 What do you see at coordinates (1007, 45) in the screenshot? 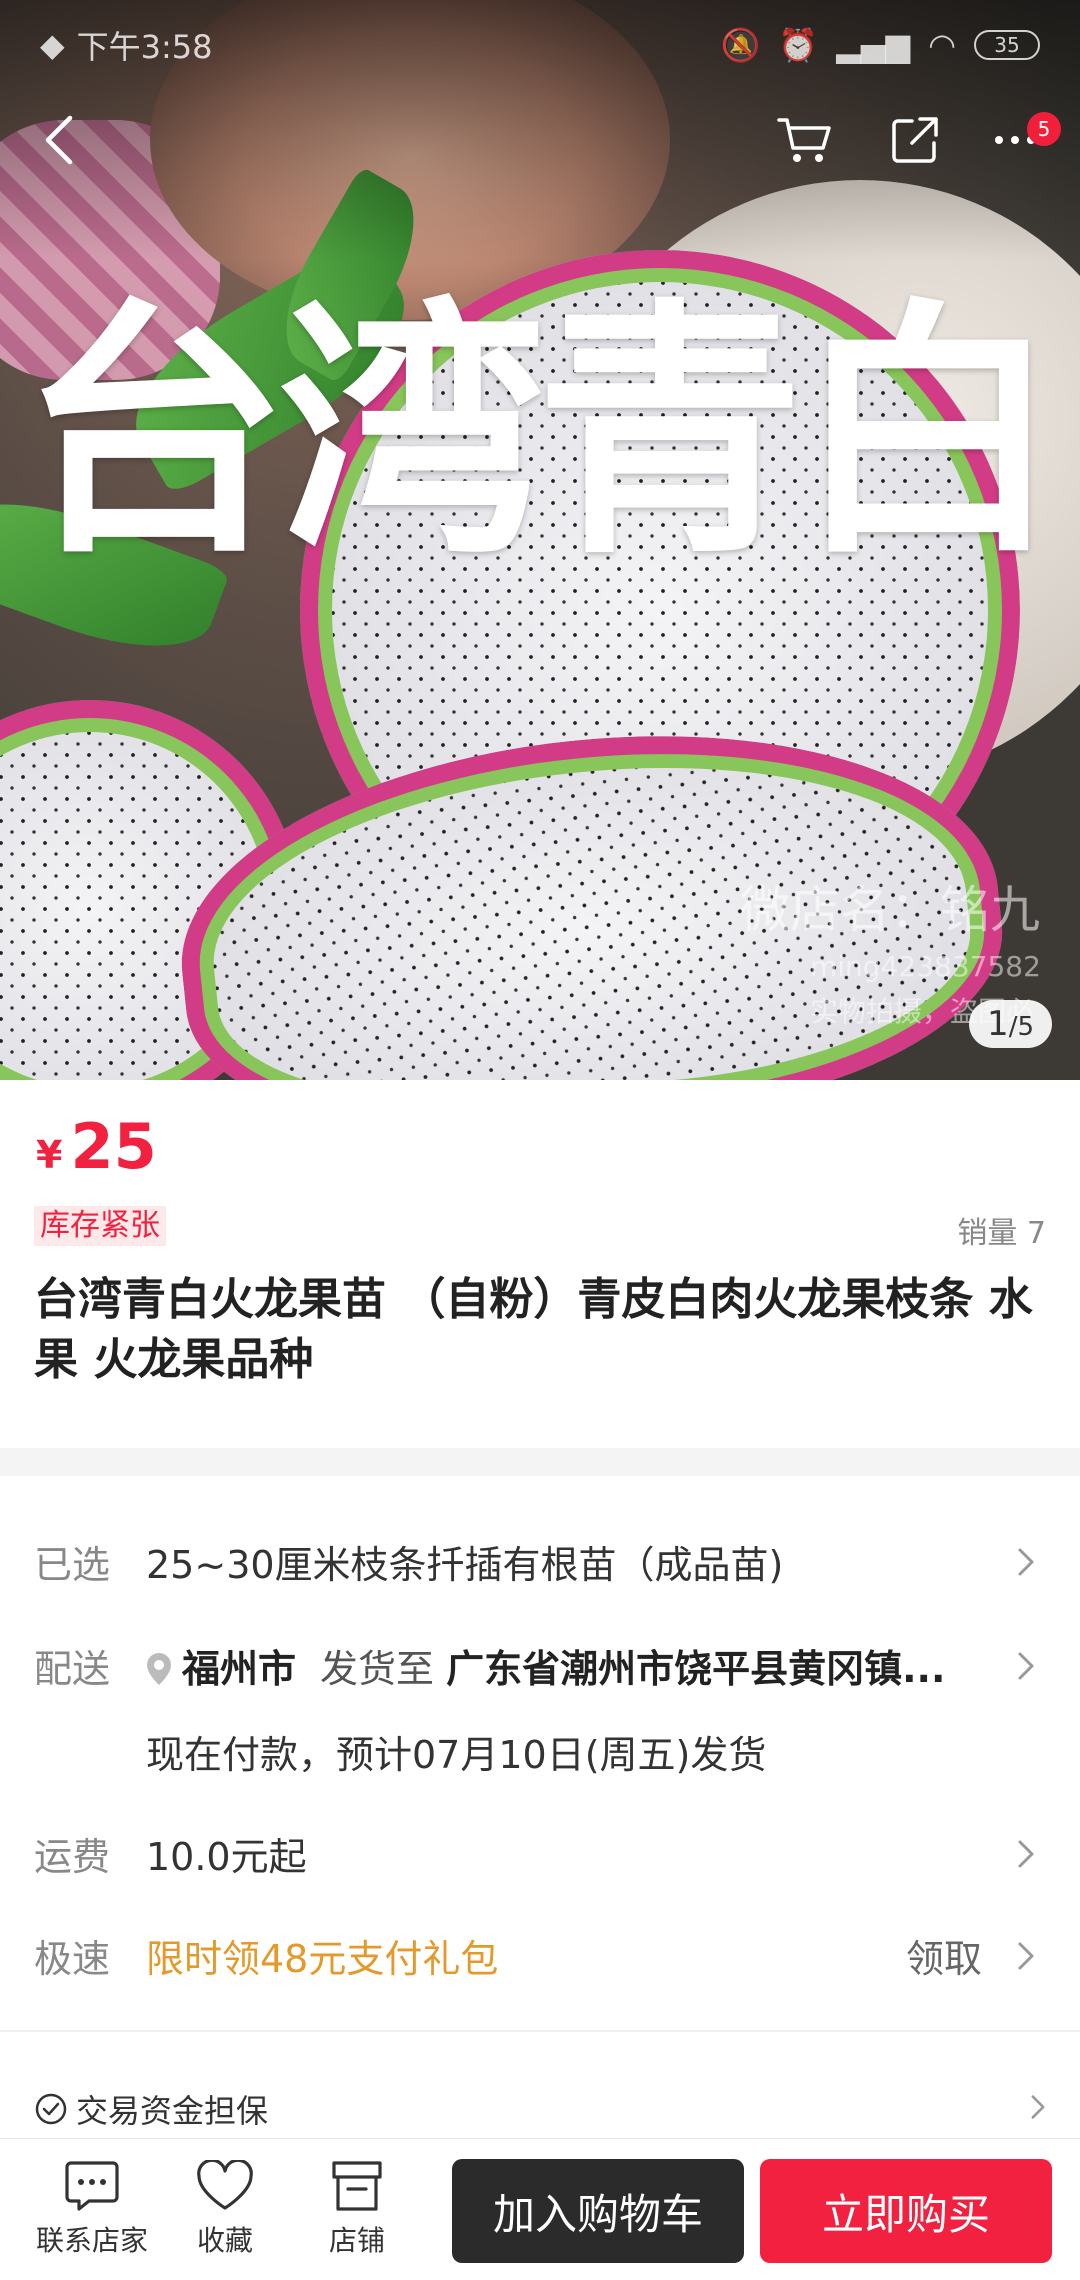
I see `battery-icon: 35` at bounding box center [1007, 45].